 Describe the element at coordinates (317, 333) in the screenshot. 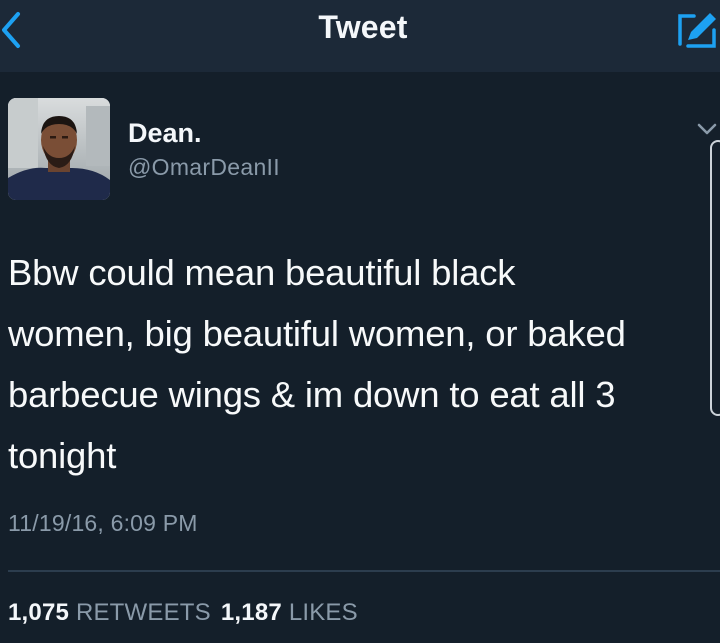

I see `tweet-text-line: women, big beautiful women, or baked` at that location.